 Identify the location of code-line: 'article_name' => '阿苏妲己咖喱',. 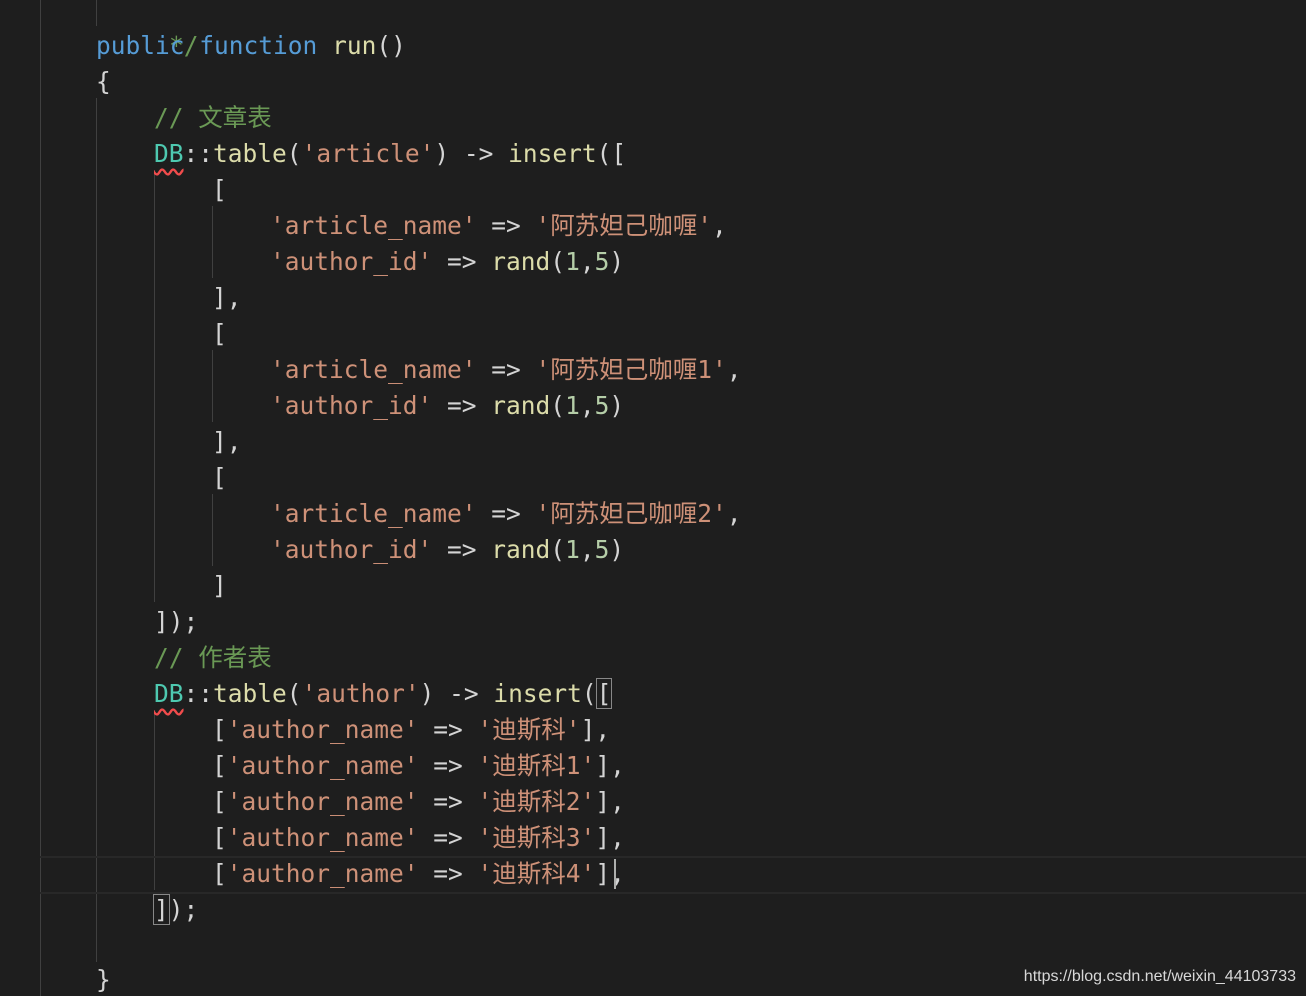
(498, 226).